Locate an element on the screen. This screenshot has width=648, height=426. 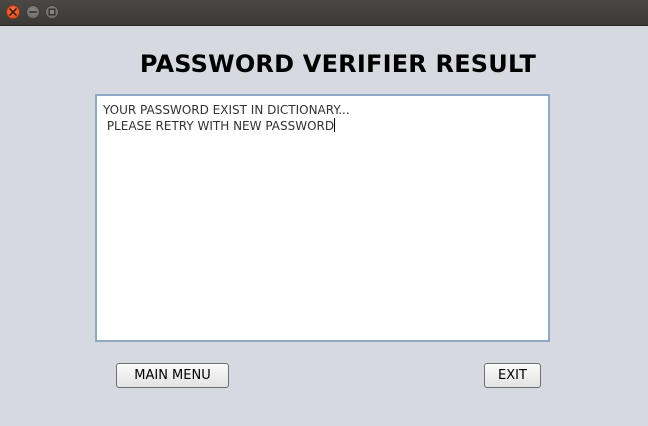
text-caret is located at coordinates (335, 125).